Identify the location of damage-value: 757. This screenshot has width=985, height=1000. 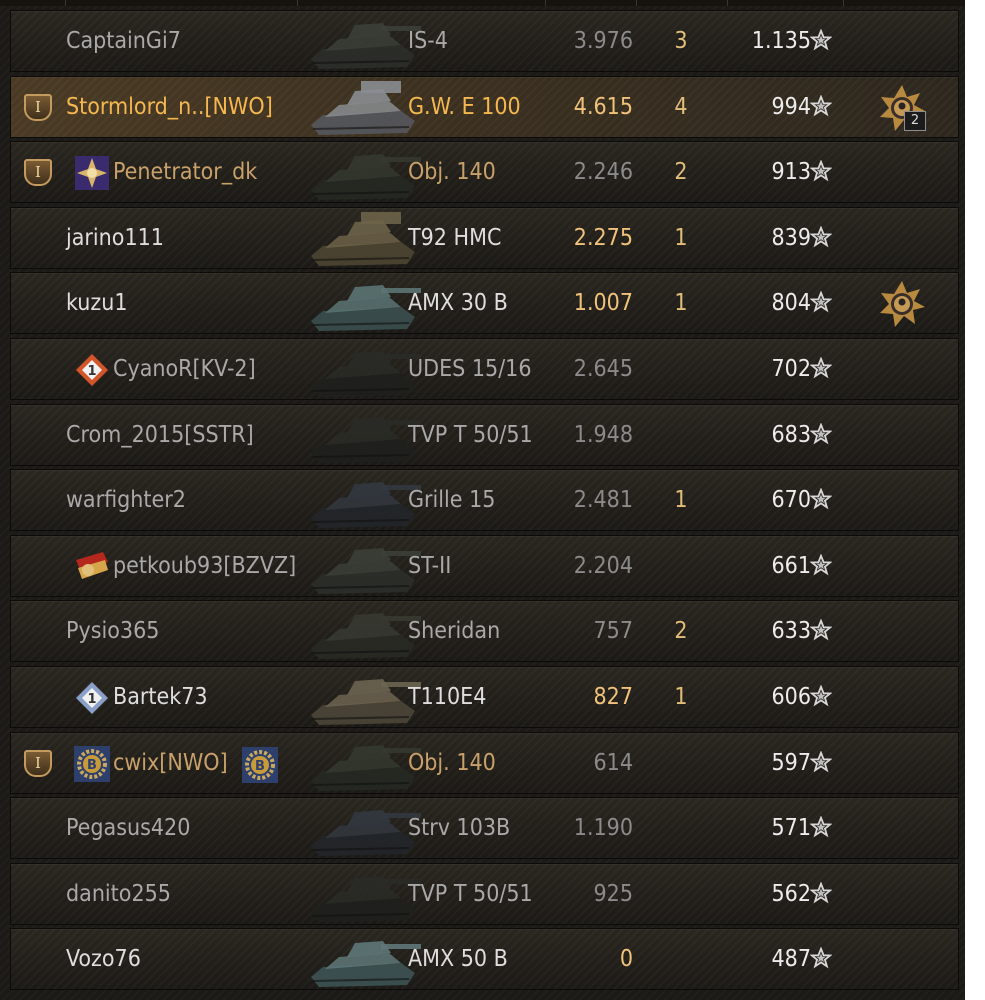
(613, 631).